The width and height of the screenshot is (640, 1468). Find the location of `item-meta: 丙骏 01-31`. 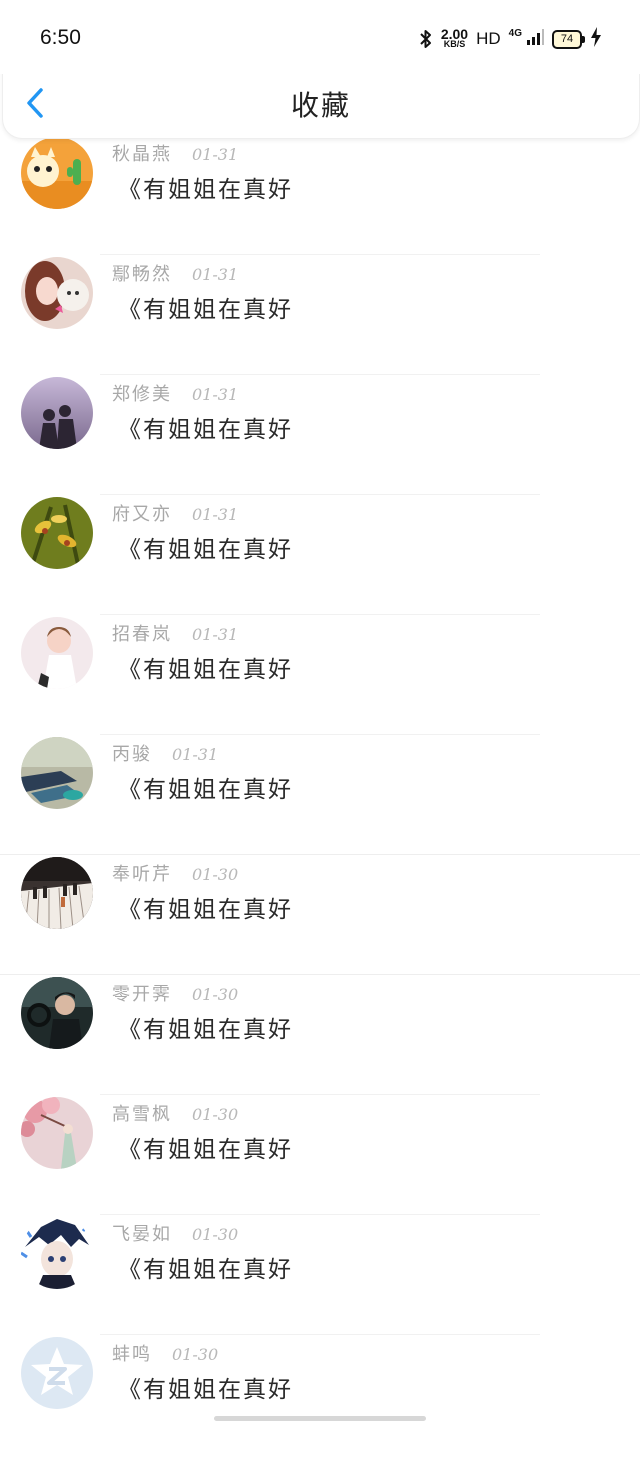

item-meta: 丙骏 01-31 is located at coordinates (165, 753).